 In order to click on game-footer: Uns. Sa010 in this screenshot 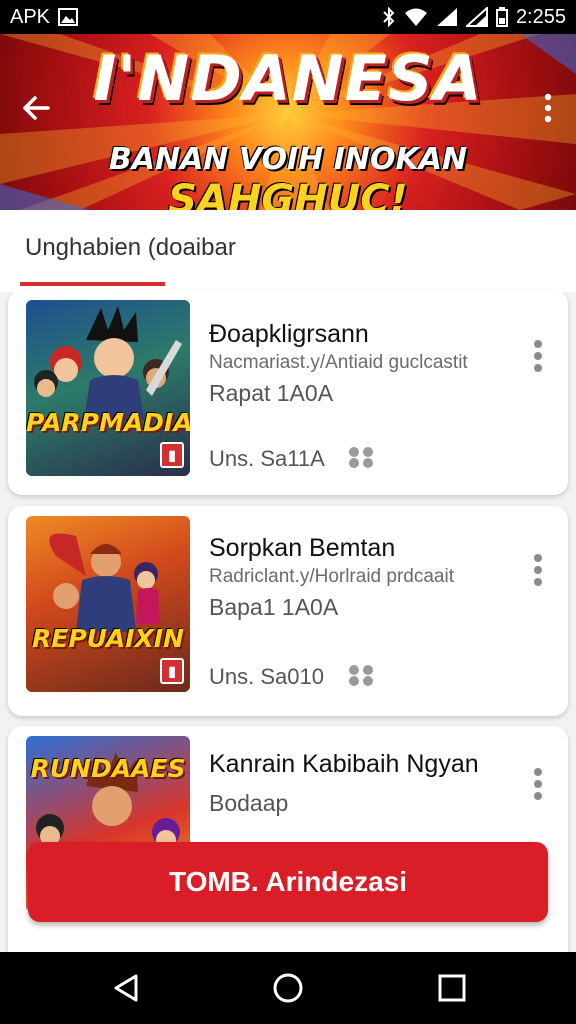, I will do `click(266, 676)`.